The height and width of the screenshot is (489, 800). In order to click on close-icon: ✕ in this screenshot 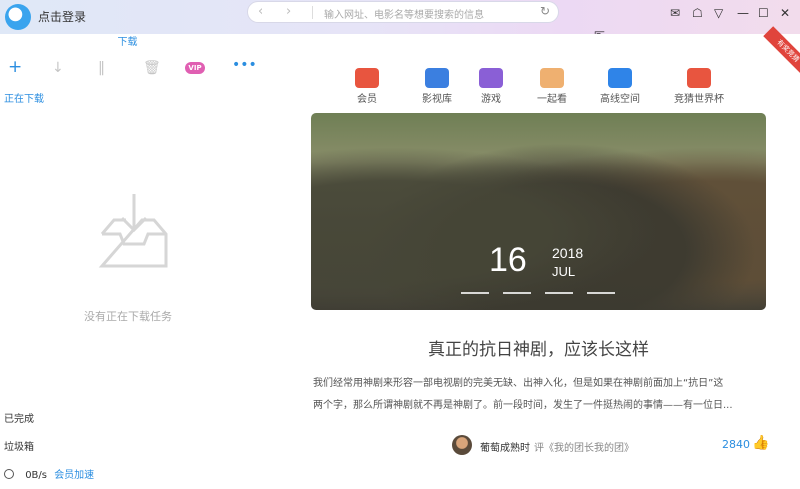, I will do `click(785, 13)`.